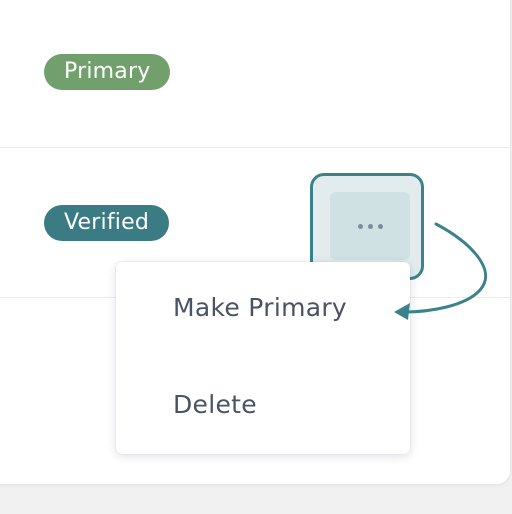  Describe the element at coordinates (107, 72) in the screenshot. I see `primary-badge: Primary` at that location.